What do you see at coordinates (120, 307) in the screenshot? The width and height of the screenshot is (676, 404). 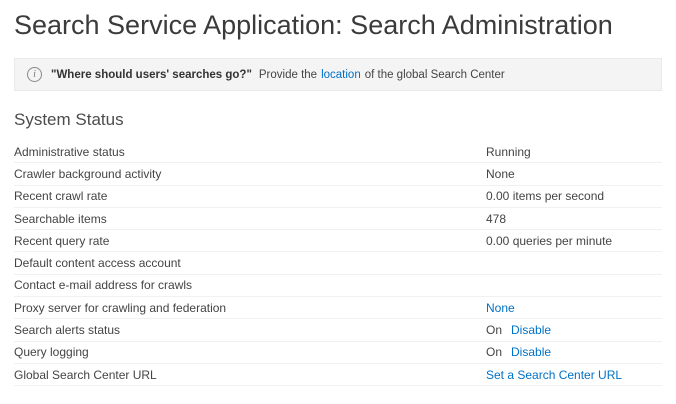 I see `status-row-label: Proxy server for crawling and federation` at bounding box center [120, 307].